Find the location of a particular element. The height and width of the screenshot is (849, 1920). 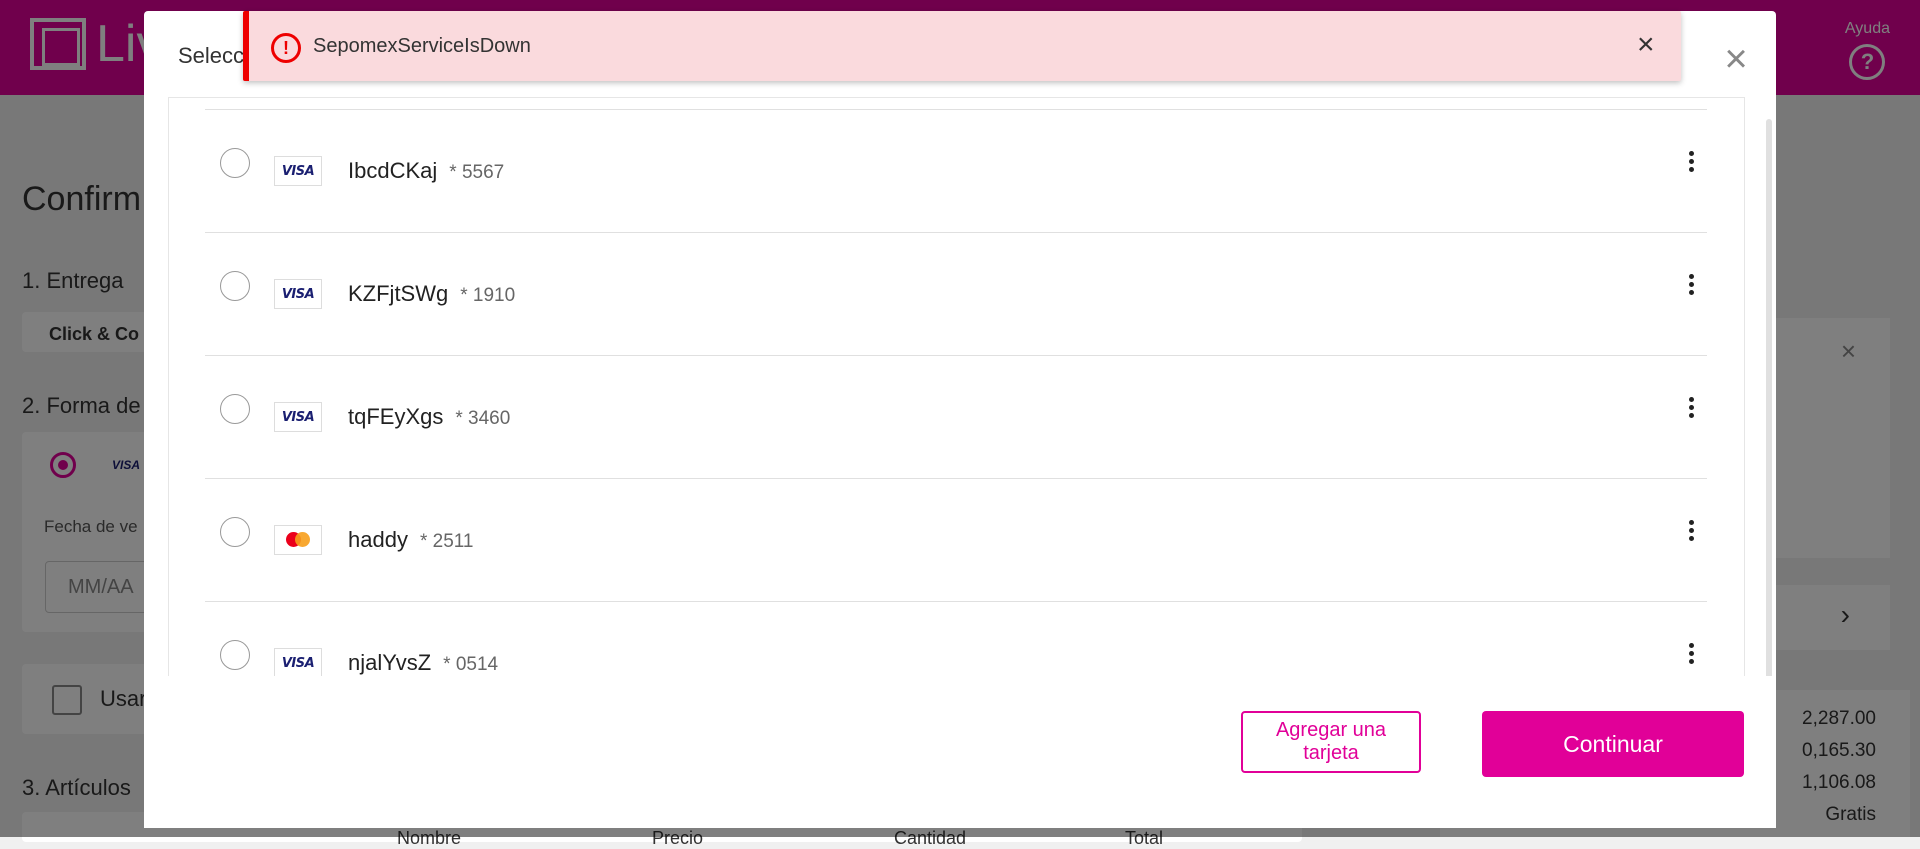

card-label: IbcdCKaj * 5567 is located at coordinates (426, 171).